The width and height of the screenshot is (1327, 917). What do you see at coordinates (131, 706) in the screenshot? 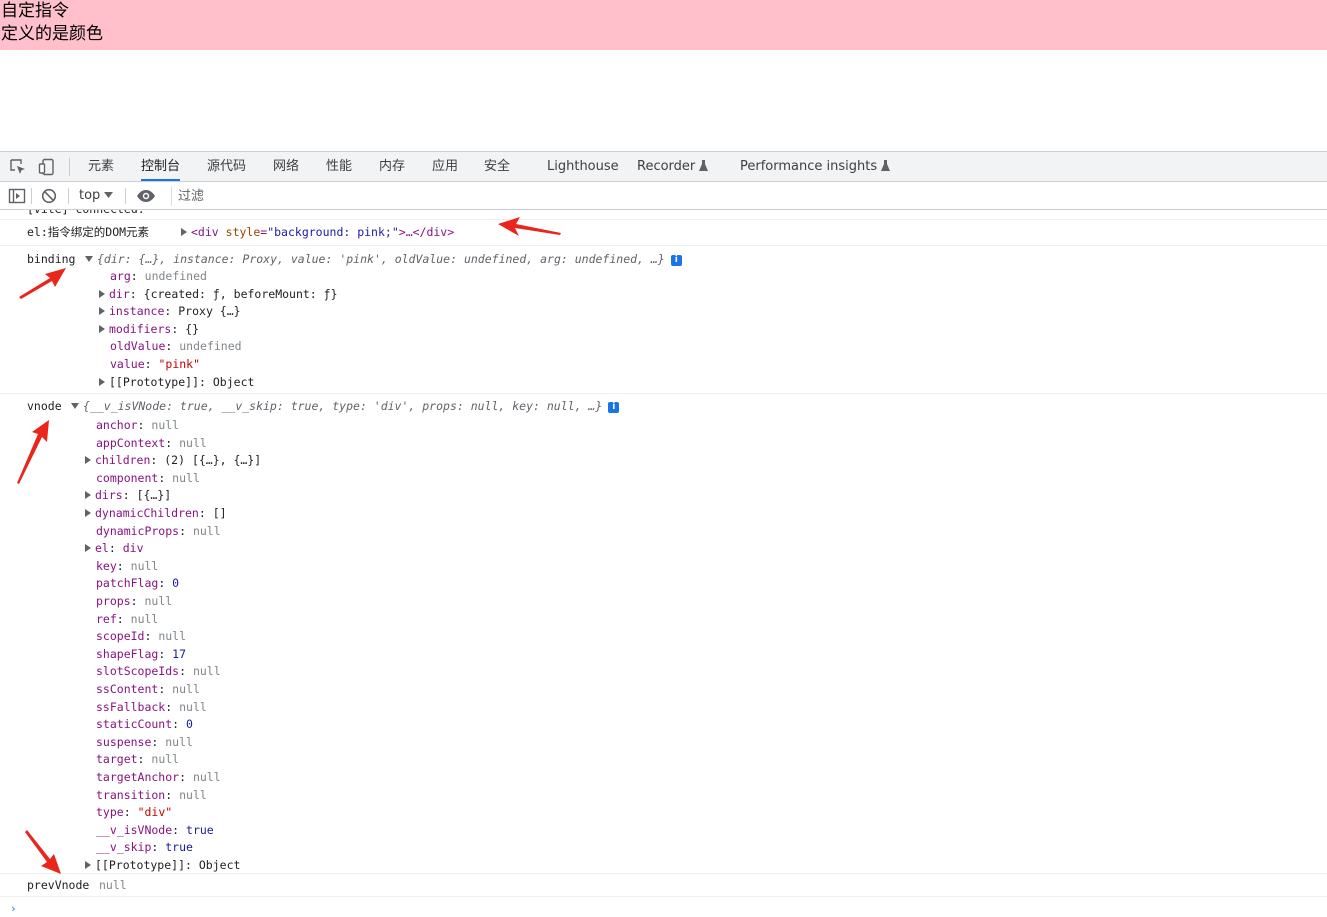
I see `property-key: ssFallback` at bounding box center [131, 706].